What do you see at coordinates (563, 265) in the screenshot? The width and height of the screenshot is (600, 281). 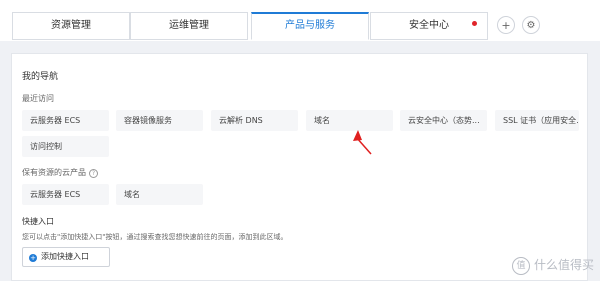 I see `watermark-text: 什么值得买` at bounding box center [563, 265].